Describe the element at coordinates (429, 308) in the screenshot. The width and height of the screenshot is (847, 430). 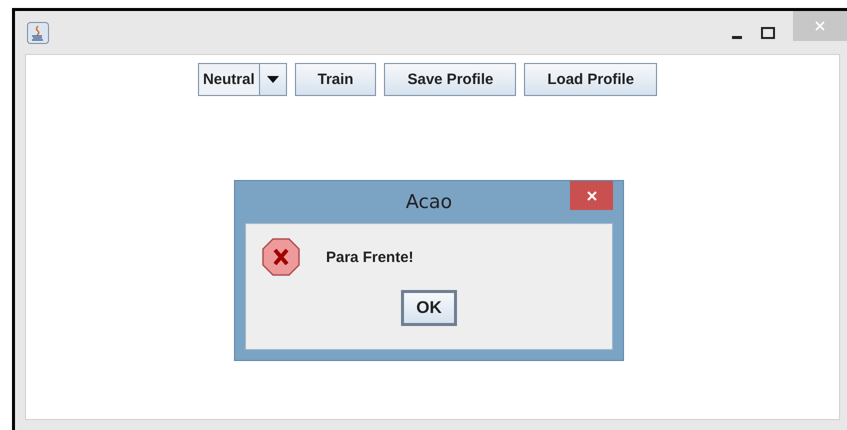
I see `ok-button: OK` at that location.